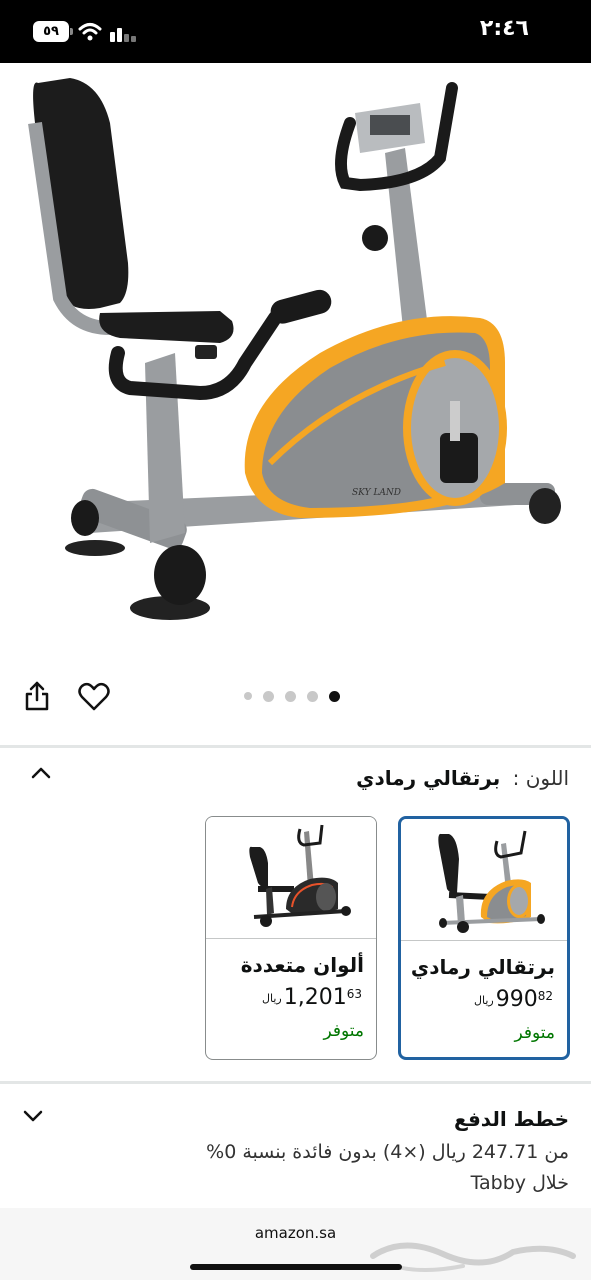 The height and width of the screenshot is (1280, 591). Describe the element at coordinates (519, 1183) in the screenshot. I see `payment-plans-provider: خلال Tabby` at that location.